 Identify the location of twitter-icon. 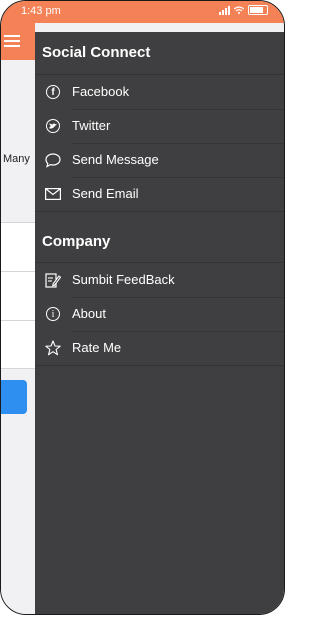
(53, 126).